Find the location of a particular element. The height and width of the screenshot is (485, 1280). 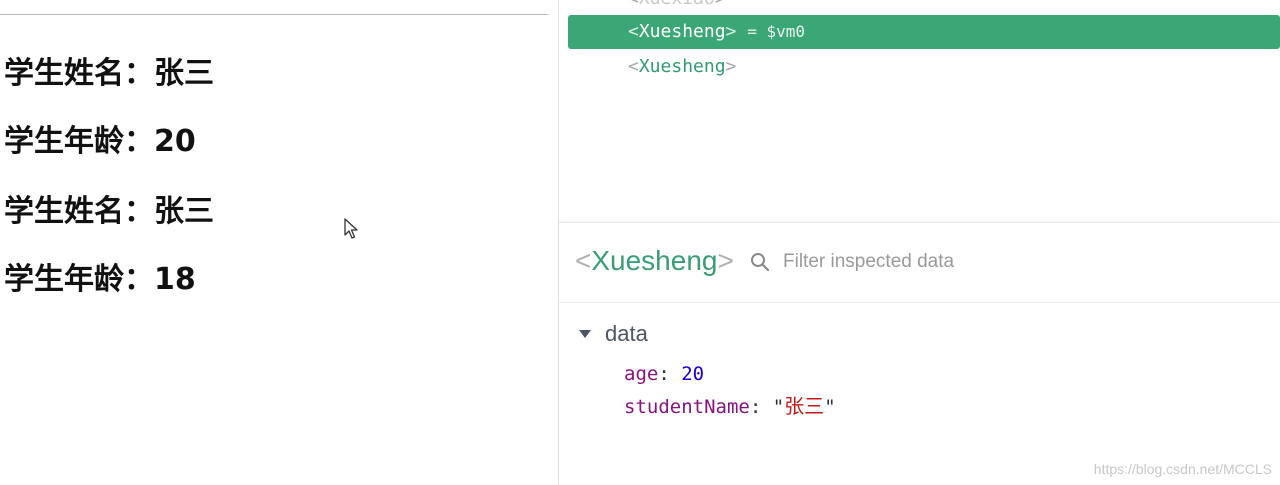

watermark: https://blog.csdn.net/MCCLS is located at coordinates (1182, 469).